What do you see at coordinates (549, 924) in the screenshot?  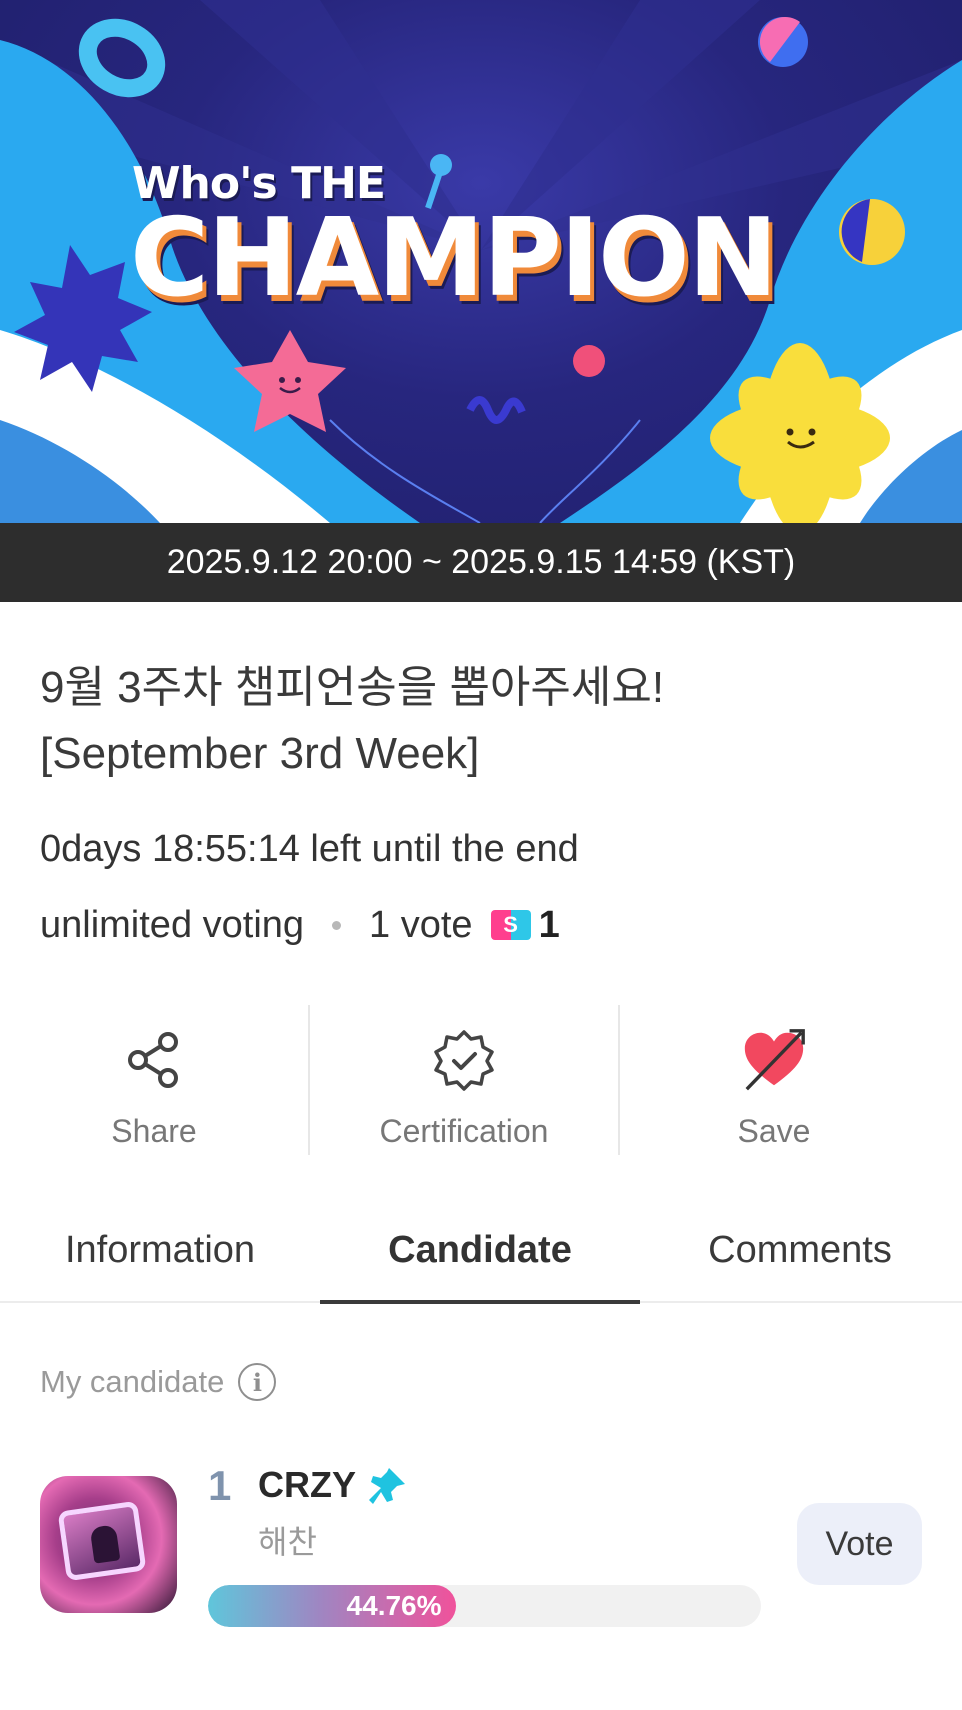 I see `ticket-count: 1` at bounding box center [549, 924].